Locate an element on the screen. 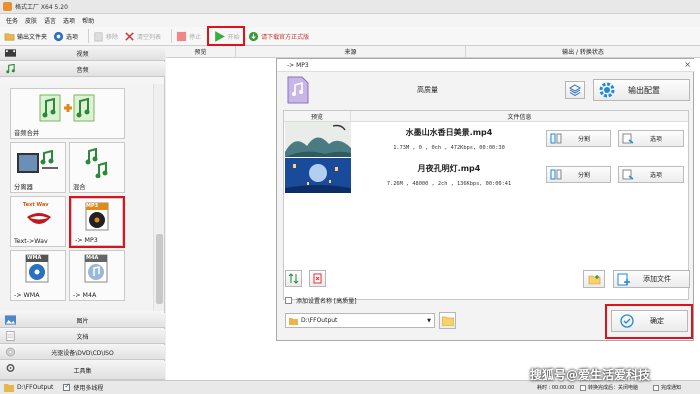 The height and width of the screenshot is (394, 700). download-full-link: 请下载官方正式版 is located at coordinates (278, 36).